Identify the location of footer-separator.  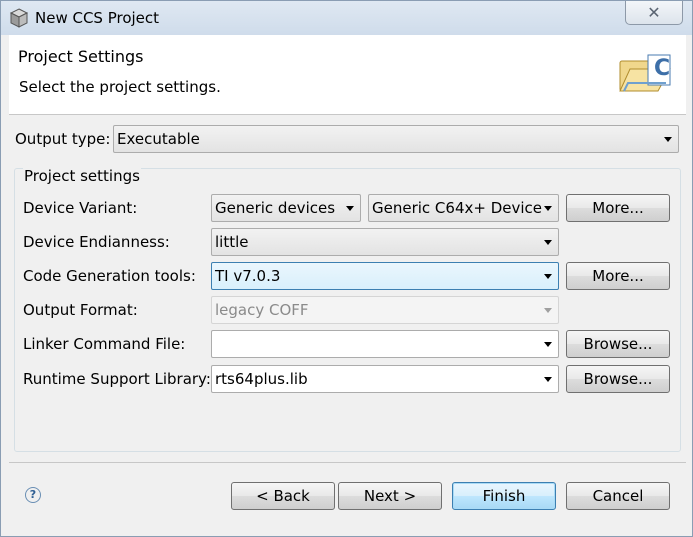
(347, 462).